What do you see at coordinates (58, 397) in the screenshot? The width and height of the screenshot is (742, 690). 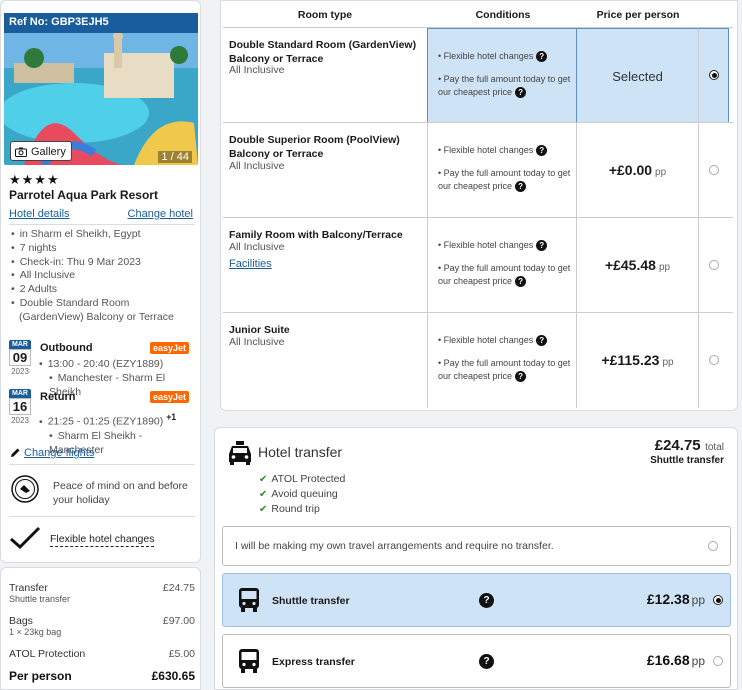 I see `return-title: Return` at bounding box center [58, 397].